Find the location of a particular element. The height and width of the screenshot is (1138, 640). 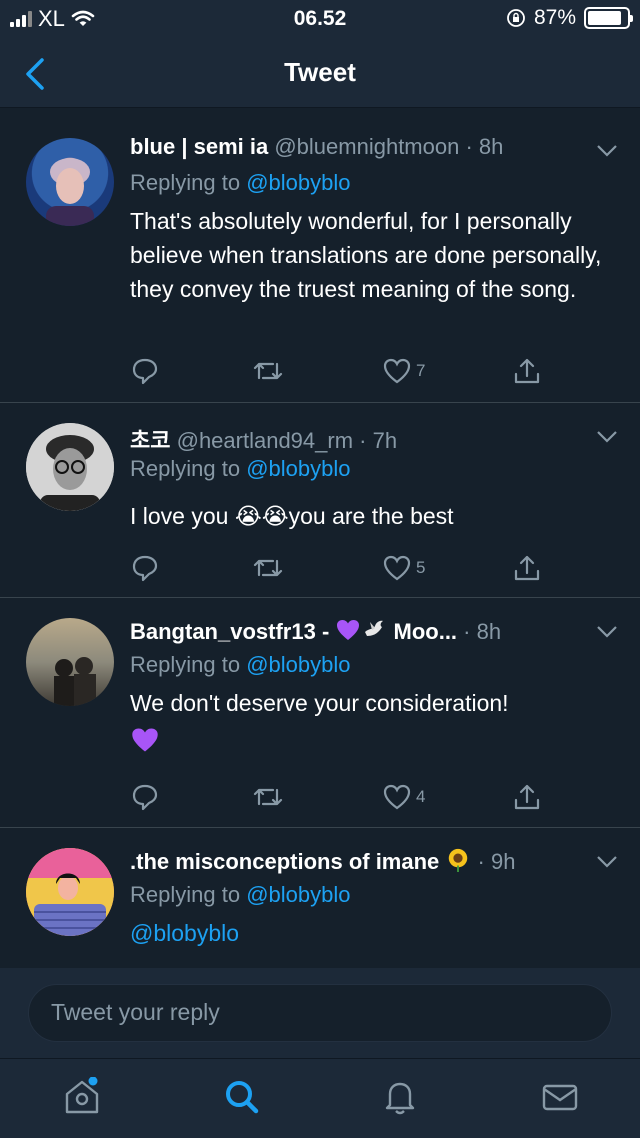

battery-percent: 87% is located at coordinates (554, 17).